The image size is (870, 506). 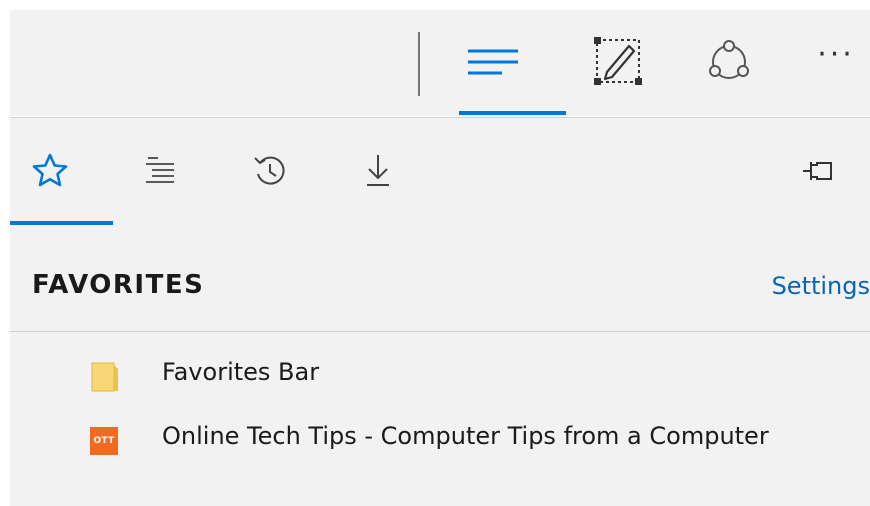 What do you see at coordinates (61, 223) in the screenshot?
I see `tab-active-indicator` at bounding box center [61, 223].